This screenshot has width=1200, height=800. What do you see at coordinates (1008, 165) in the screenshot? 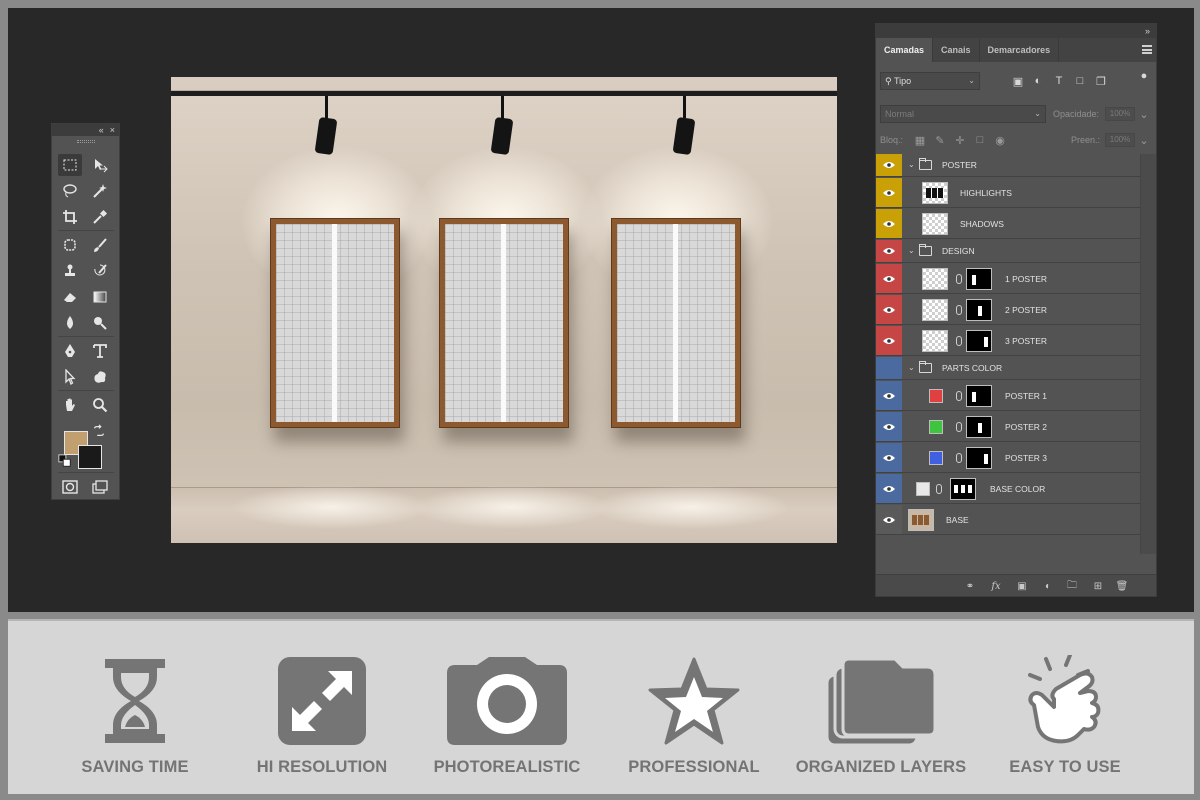
I see `layer-group-poster: ⌄ POSTER` at bounding box center [1008, 165].